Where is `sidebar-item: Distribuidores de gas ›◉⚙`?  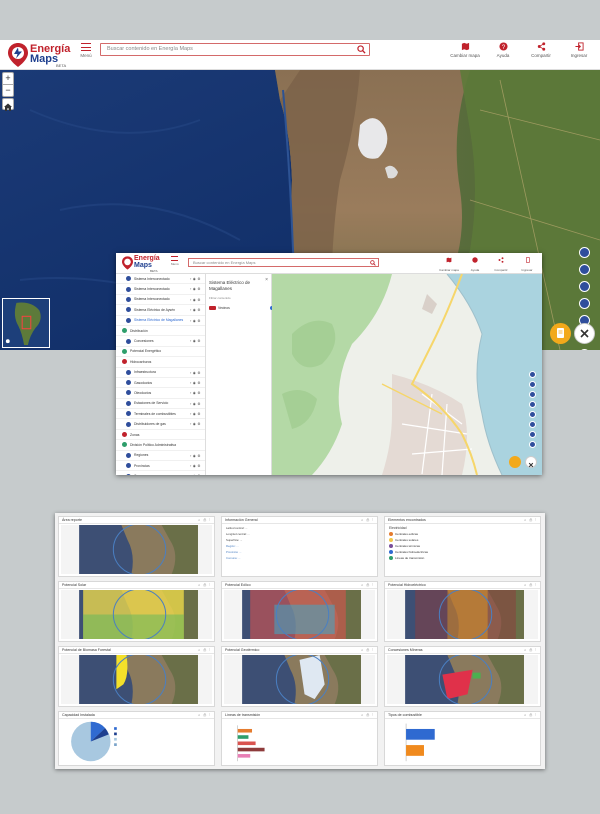 sidebar-item: Distribuidores de gas ›◉⚙ is located at coordinates (160, 424).